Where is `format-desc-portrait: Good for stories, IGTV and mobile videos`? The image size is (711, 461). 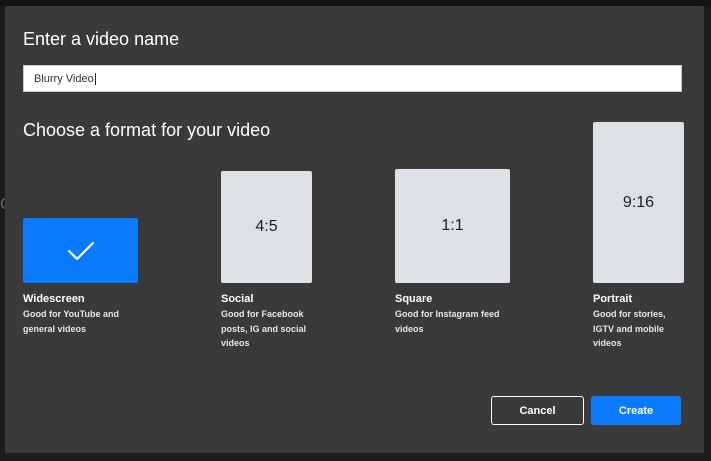 format-desc-portrait: Good for stories, IGTV and mobile videos is located at coordinates (629, 328).